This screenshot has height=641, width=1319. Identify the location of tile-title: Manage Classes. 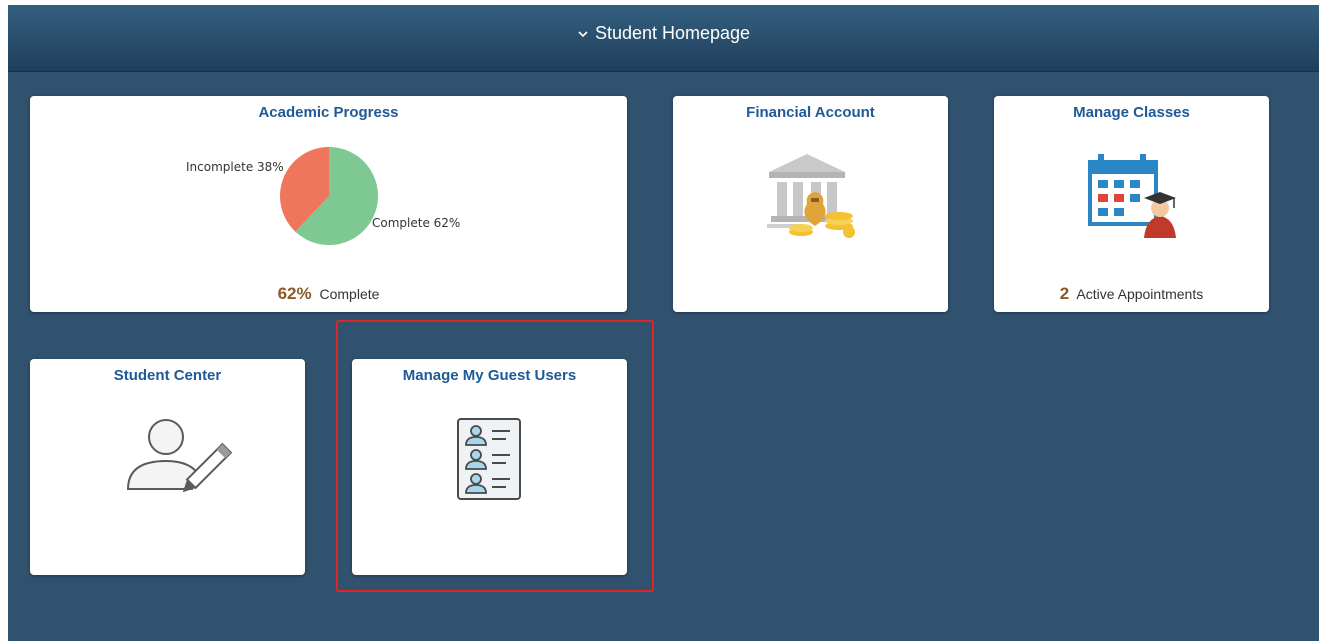
(1131, 112).